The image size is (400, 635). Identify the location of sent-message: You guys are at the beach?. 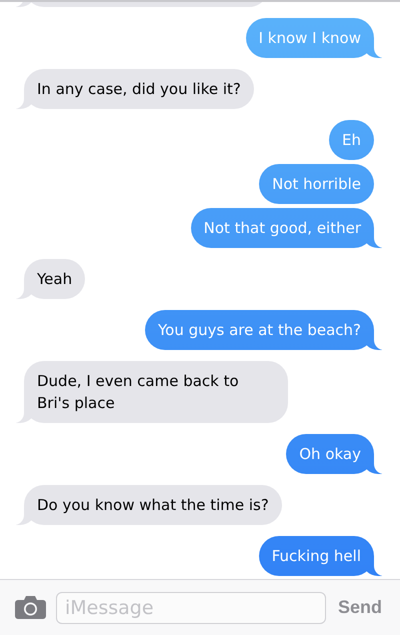
(264, 330).